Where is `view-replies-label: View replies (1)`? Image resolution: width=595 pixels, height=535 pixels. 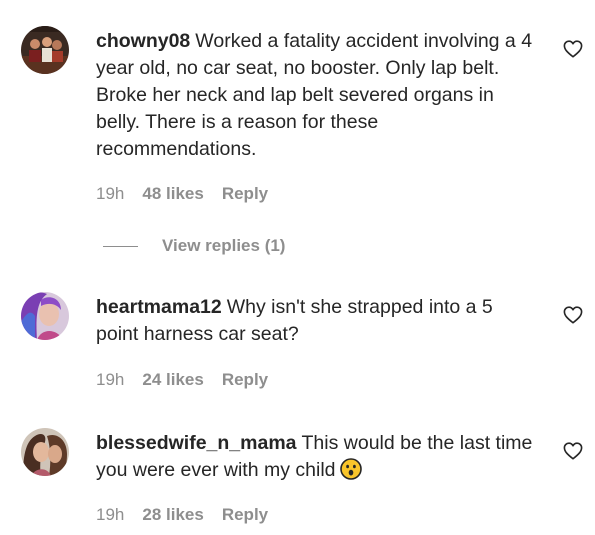
view-replies-label: View replies (1) is located at coordinates (223, 245).